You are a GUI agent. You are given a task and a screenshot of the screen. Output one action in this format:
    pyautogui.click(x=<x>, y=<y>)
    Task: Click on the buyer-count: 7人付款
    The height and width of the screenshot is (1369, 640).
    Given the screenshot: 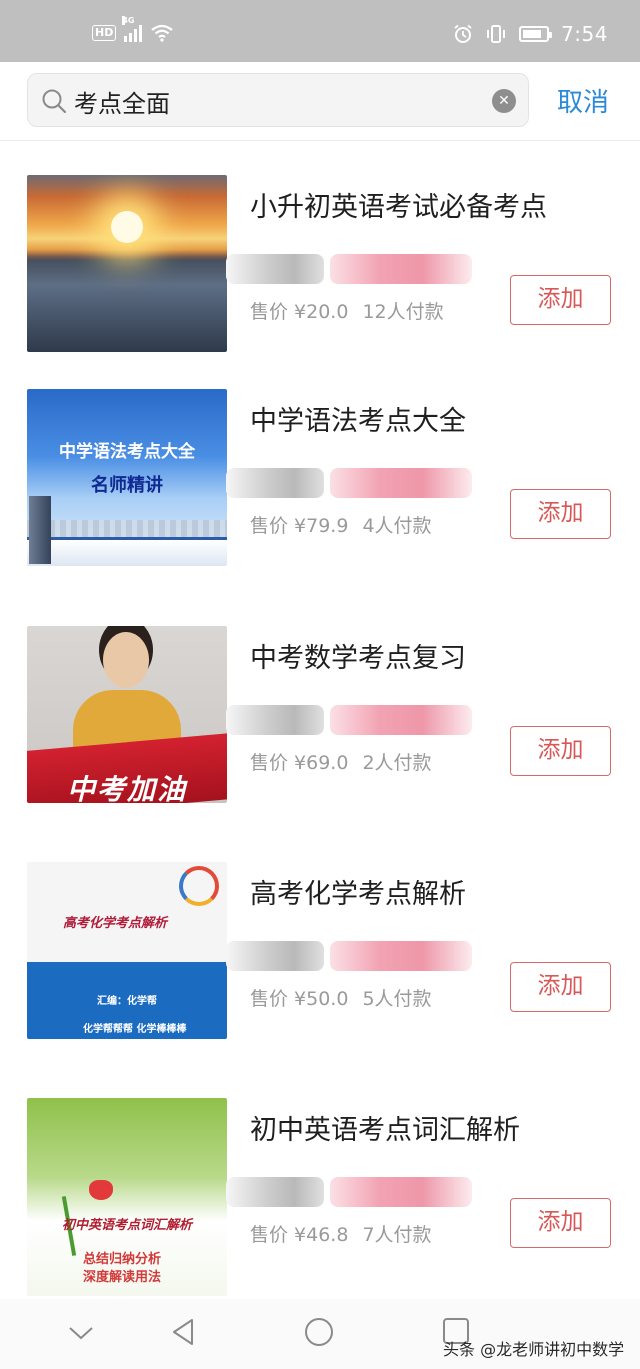 What is the action you would take?
    pyautogui.click(x=397, y=1235)
    